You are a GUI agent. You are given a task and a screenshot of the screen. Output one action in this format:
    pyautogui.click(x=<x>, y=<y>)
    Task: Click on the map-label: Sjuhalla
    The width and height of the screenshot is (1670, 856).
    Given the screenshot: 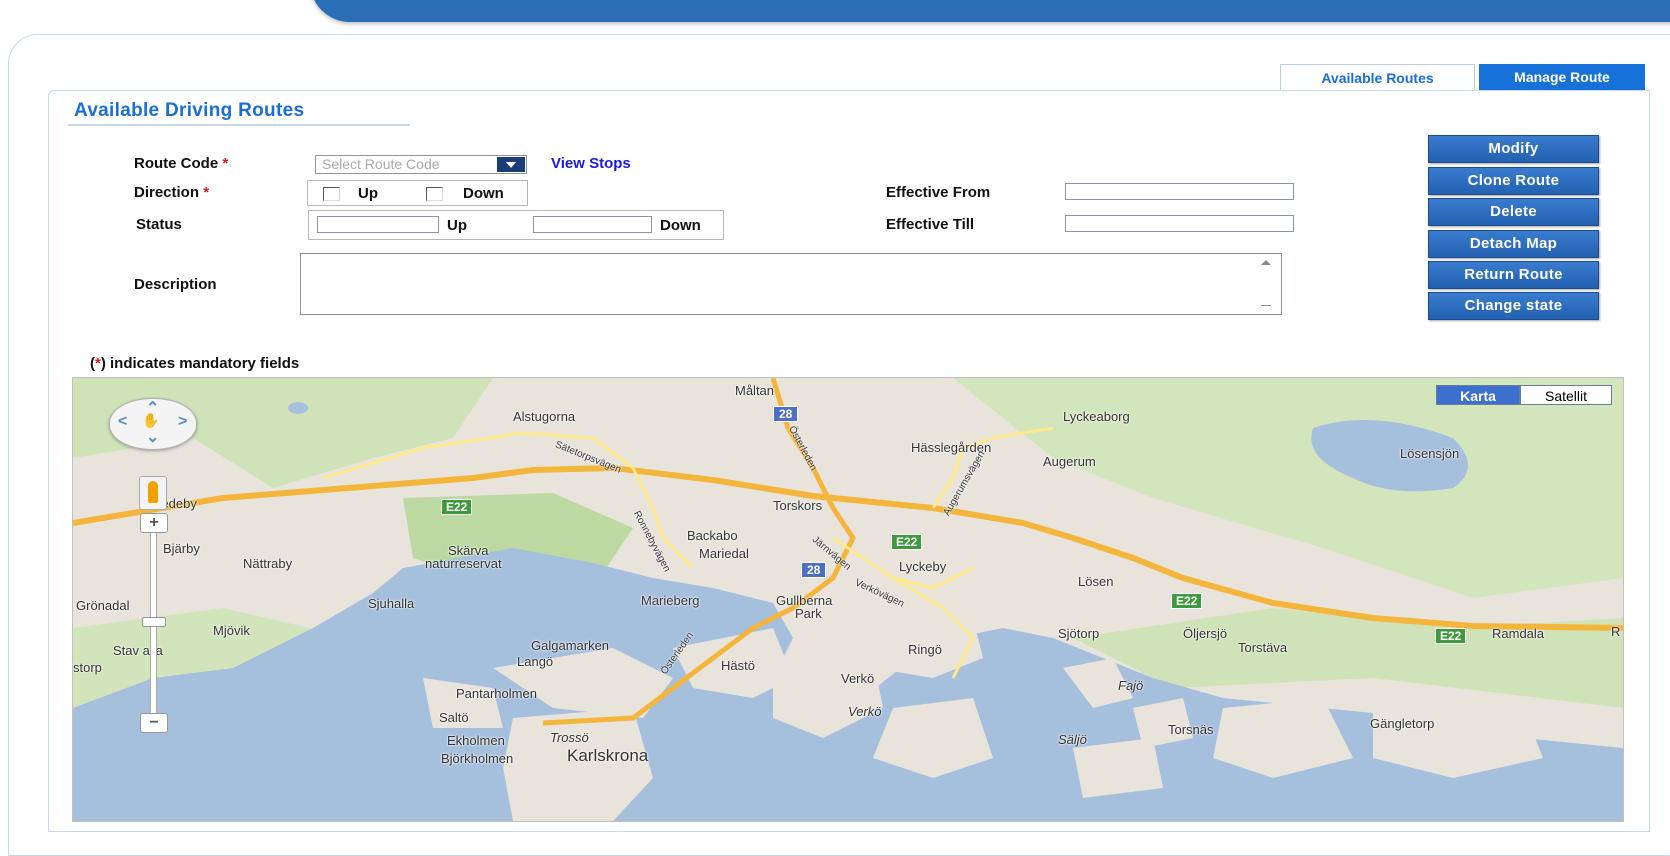 What is the action you would take?
    pyautogui.click(x=391, y=603)
    